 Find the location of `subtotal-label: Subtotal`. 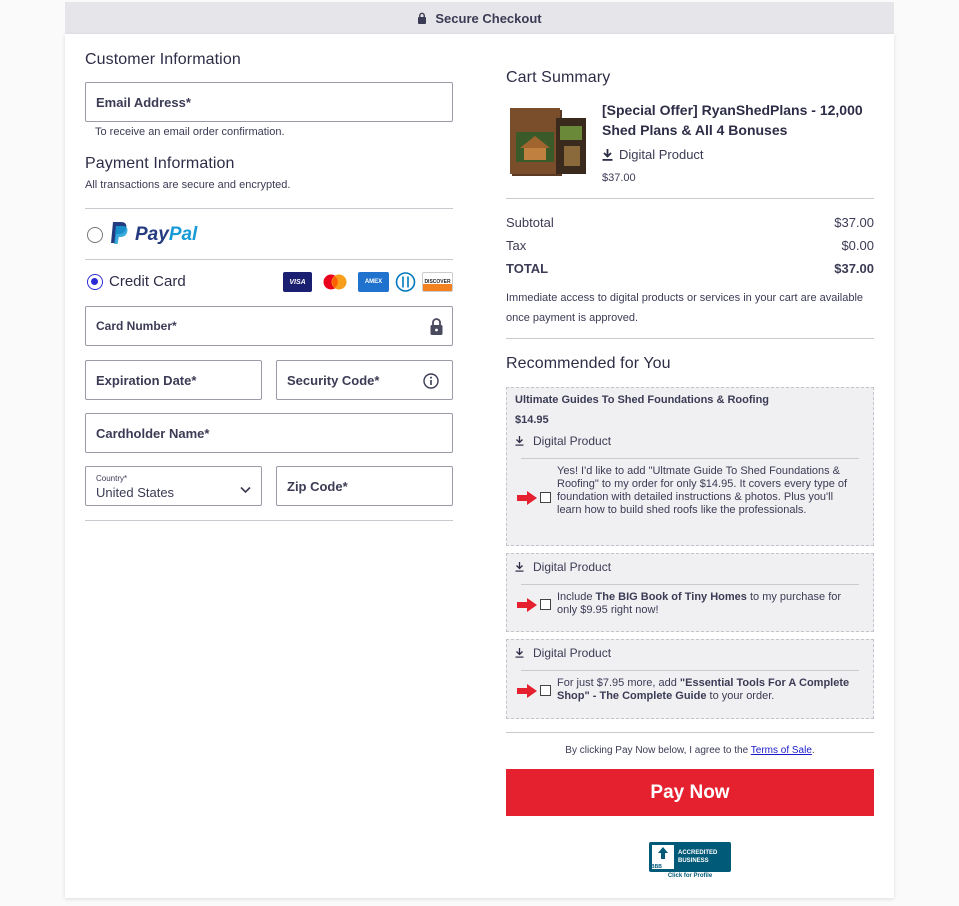

subtotal-label: Subtotal is located at coordinates (530, 222).